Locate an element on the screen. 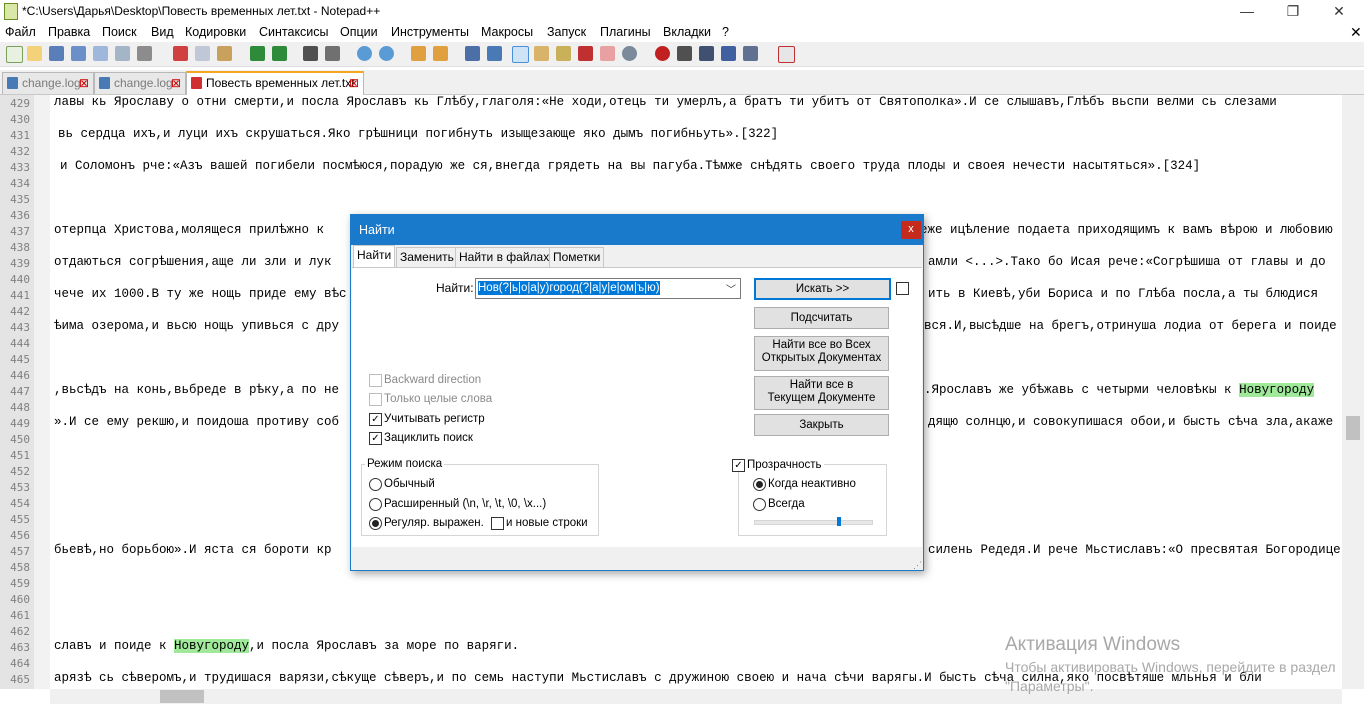  close-button: ✕ is located at coordinates (1339, 11).